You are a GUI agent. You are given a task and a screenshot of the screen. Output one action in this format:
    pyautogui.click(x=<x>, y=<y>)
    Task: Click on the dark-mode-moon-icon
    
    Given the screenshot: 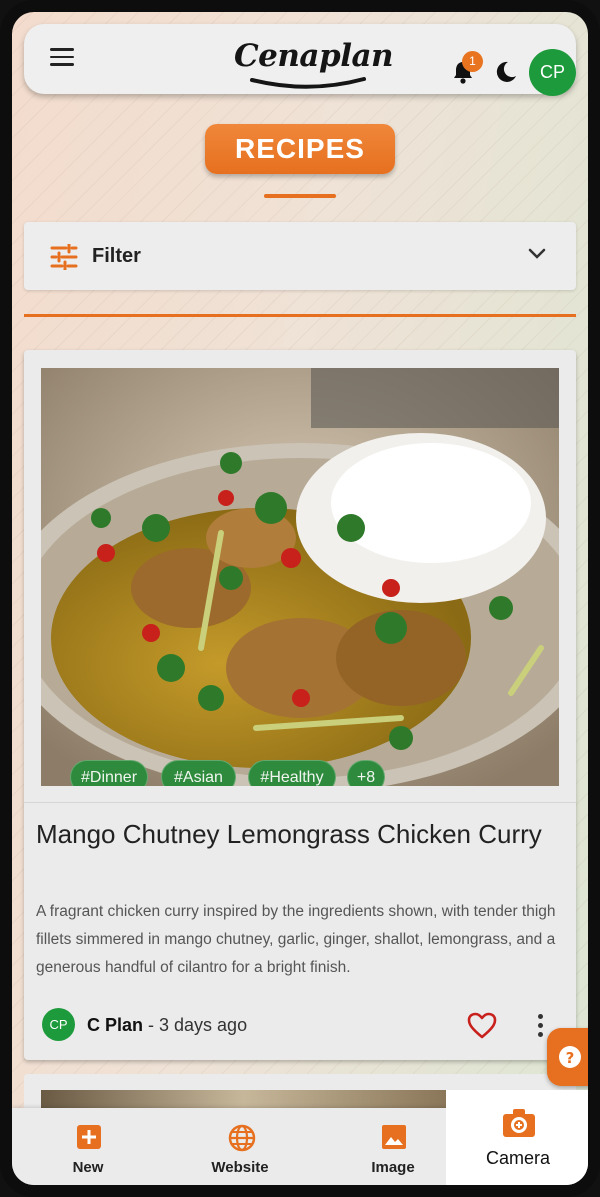 What is the action you would take?
    pyautogui.click(x=506, y=72)
    